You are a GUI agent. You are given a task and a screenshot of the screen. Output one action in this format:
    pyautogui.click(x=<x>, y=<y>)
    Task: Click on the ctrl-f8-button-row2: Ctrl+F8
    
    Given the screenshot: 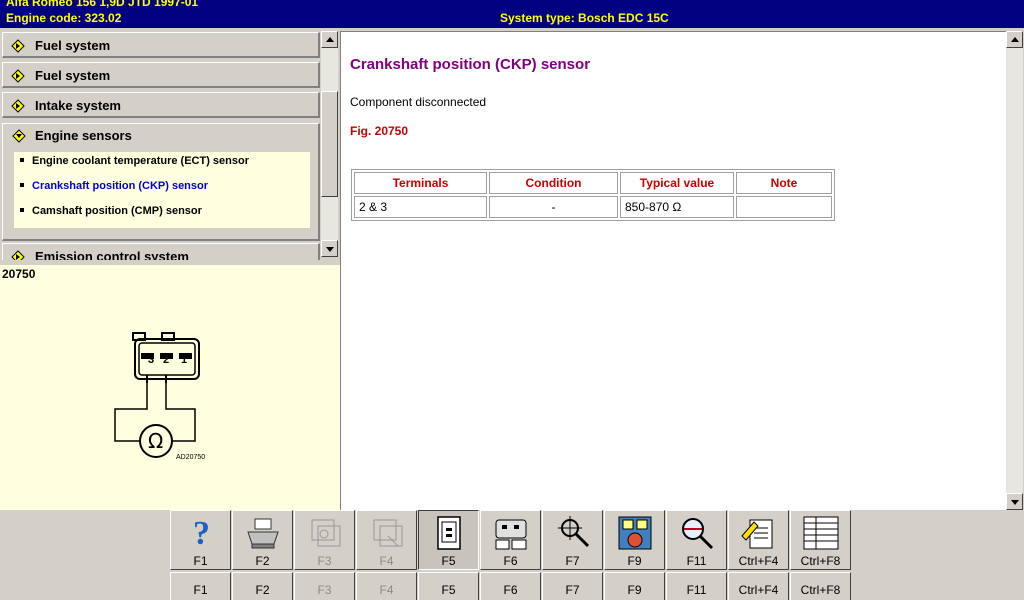 What is the action you would take?
    pyautogui.click(x=820, y=586)
    